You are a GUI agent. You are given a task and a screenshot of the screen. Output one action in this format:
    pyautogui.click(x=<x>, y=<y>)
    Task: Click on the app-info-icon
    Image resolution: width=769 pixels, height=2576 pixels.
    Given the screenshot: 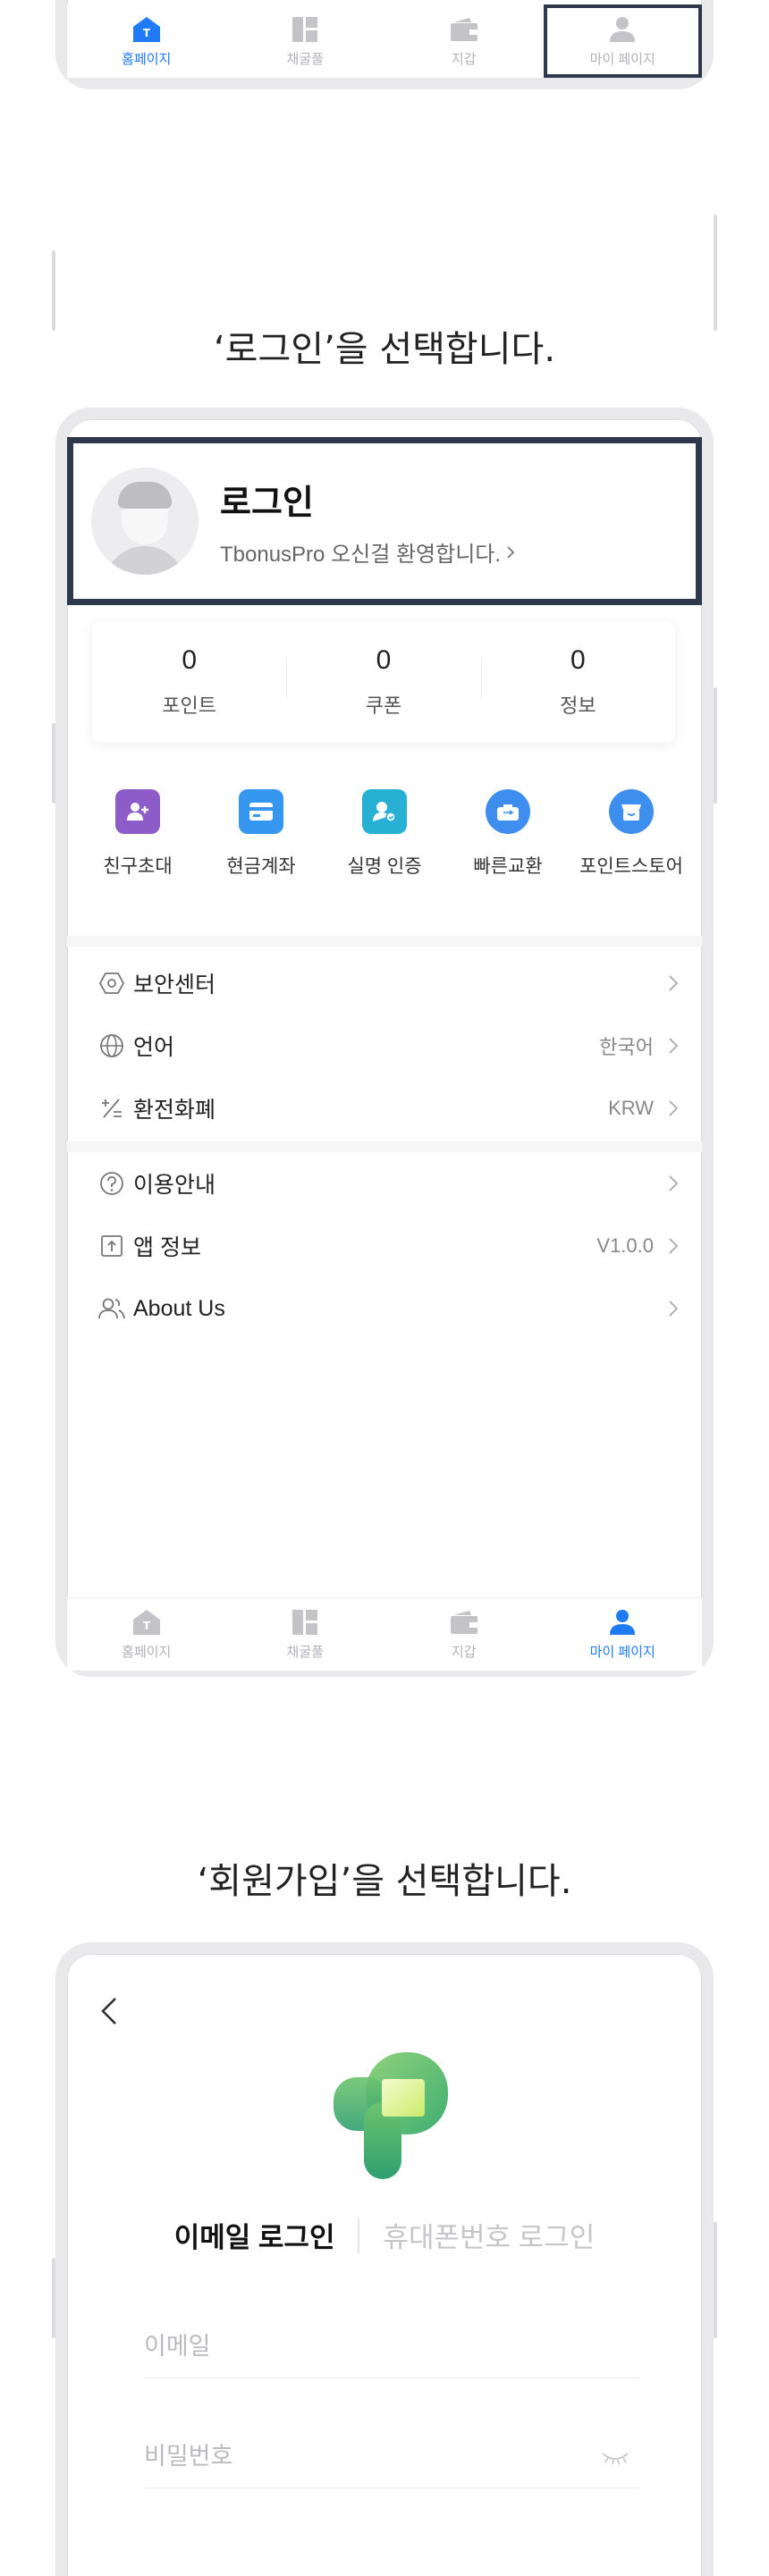 What is the action you would take?
    pyautogui.click(x=112, y=1246)
    